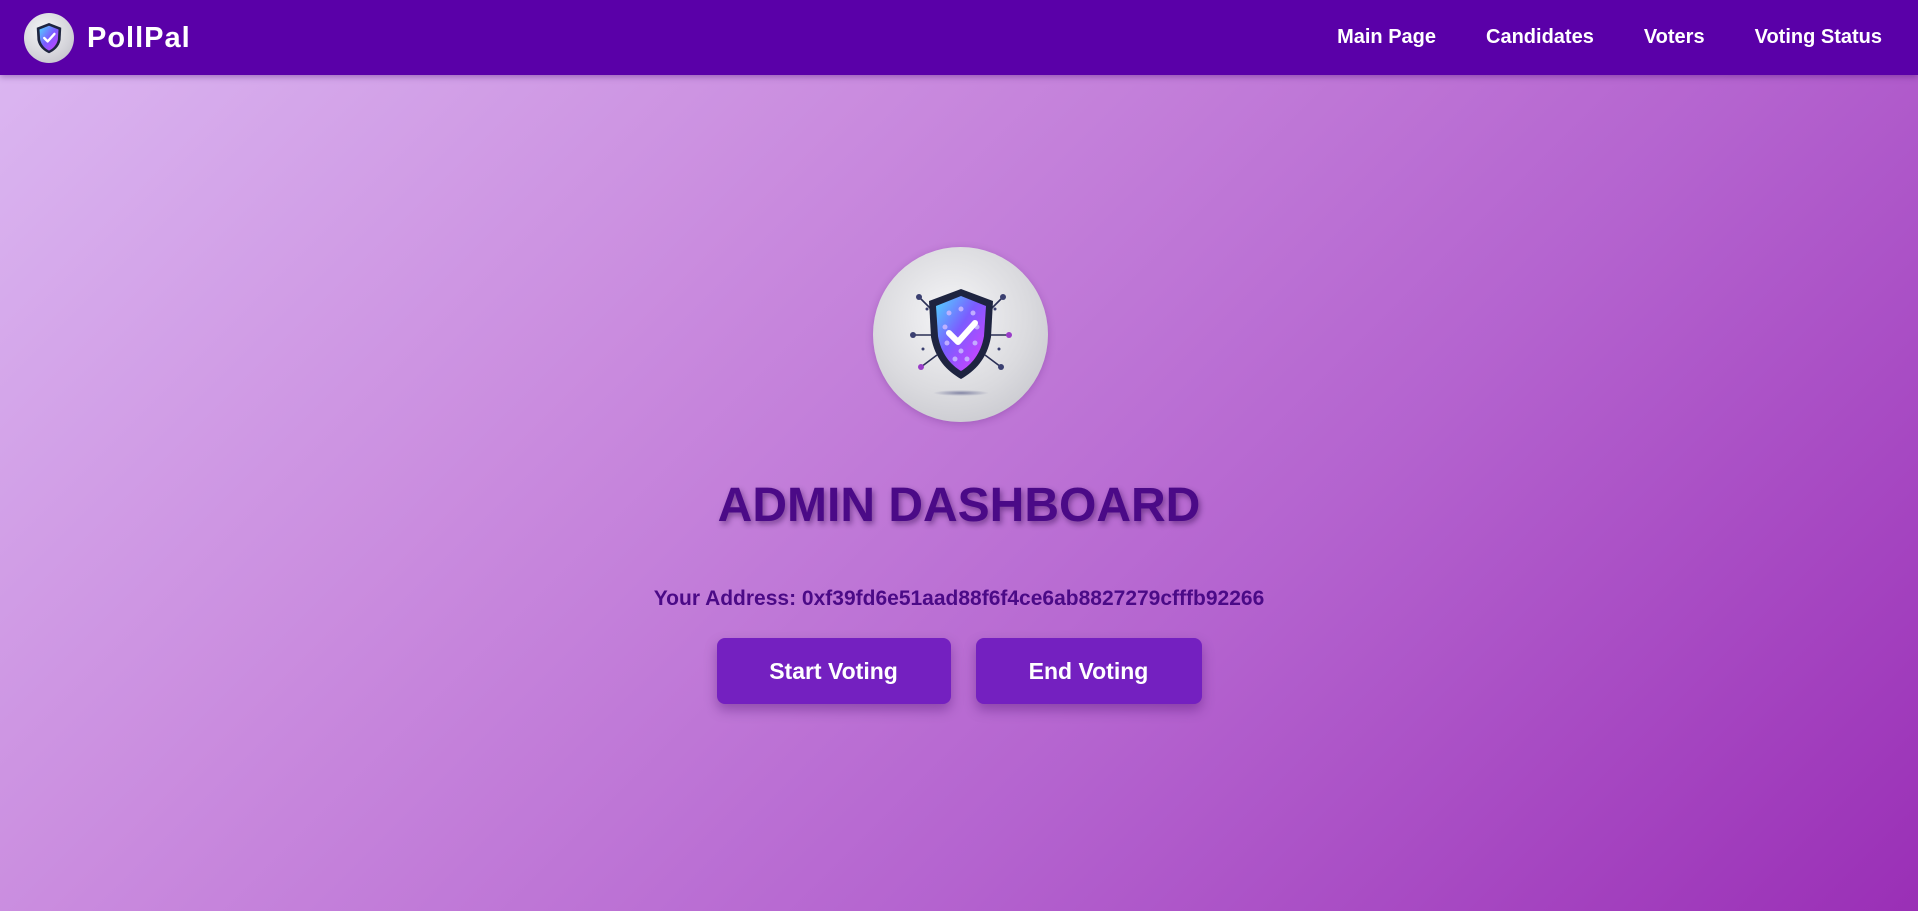  What do you see at coordinates (1540, 37) in the screenshot?
I see `nav-item-candidates: Candidates` at bounding box center [1540, 37].